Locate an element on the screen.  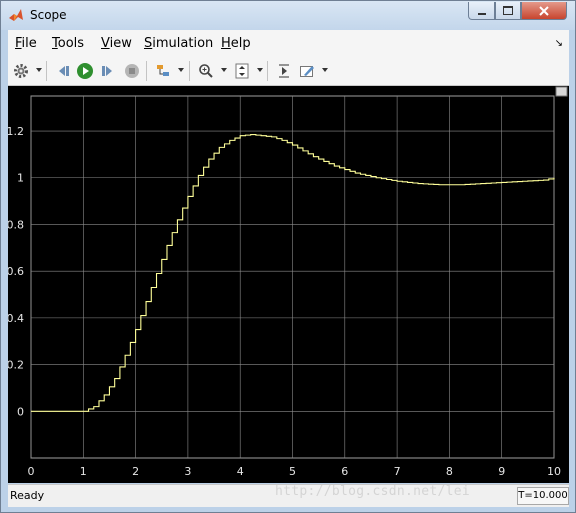
highlight-icon is located at coordinates (163, 70).